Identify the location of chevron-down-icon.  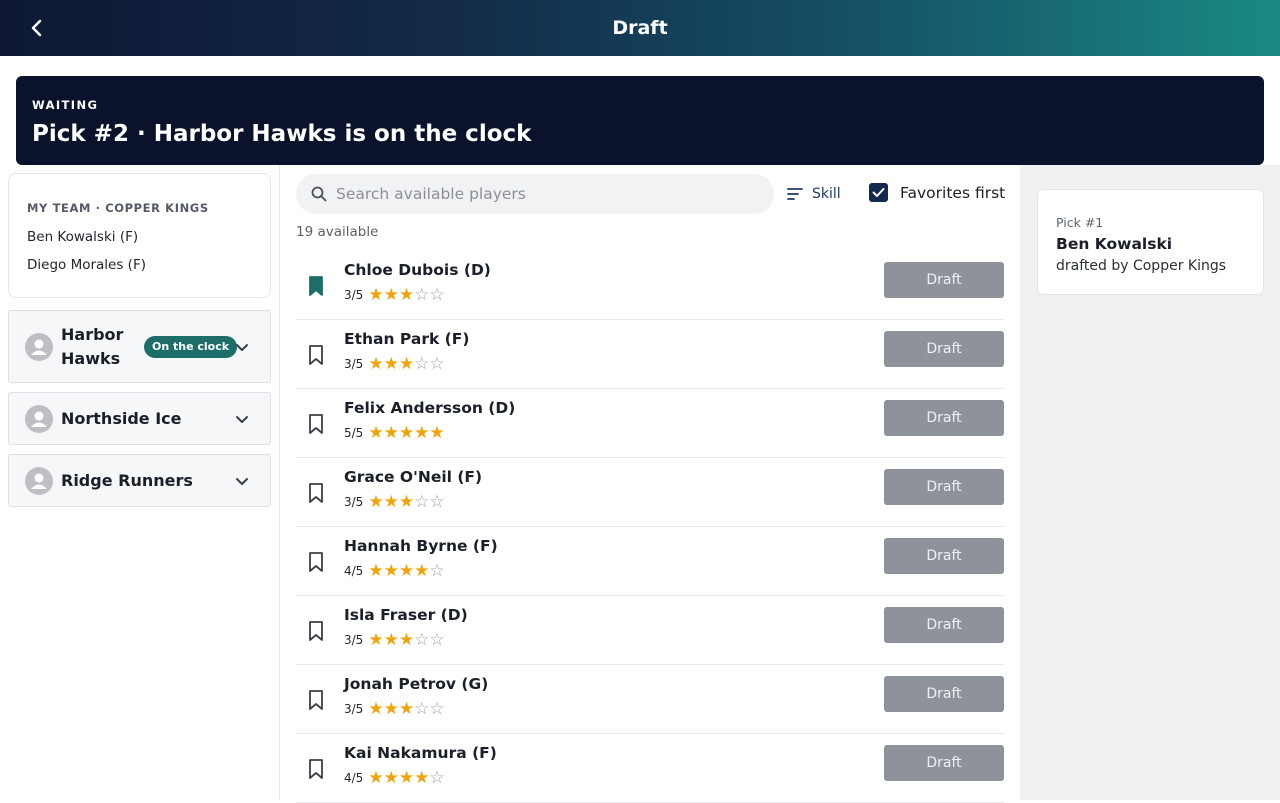
(242, 481).